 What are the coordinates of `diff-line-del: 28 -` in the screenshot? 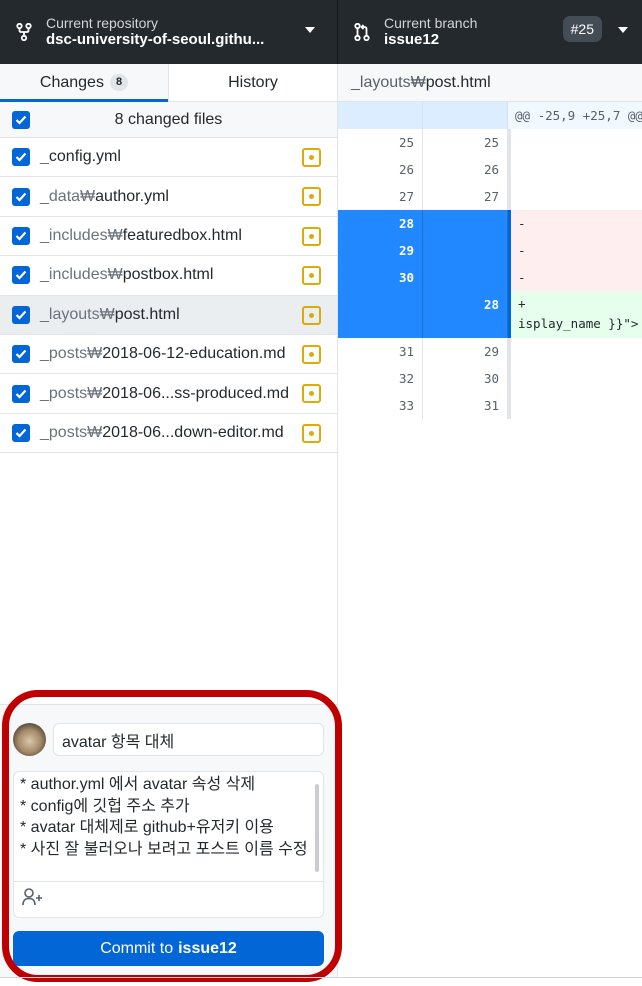 It's located at (490, 223).